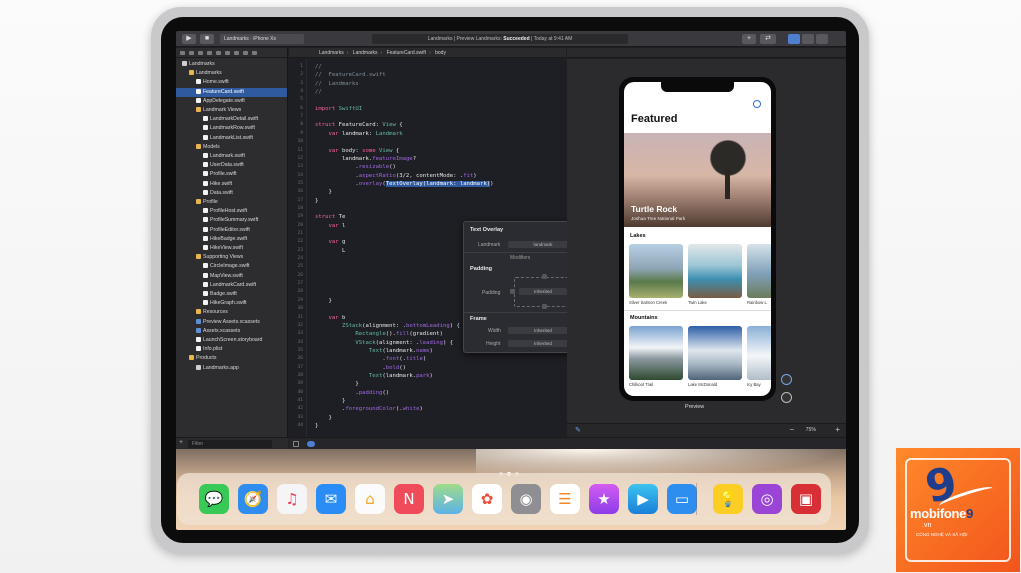  Describe the element at coordinates (365, 159) in the screenshot. I see `code-line: landmark.featureImage?` at that location.